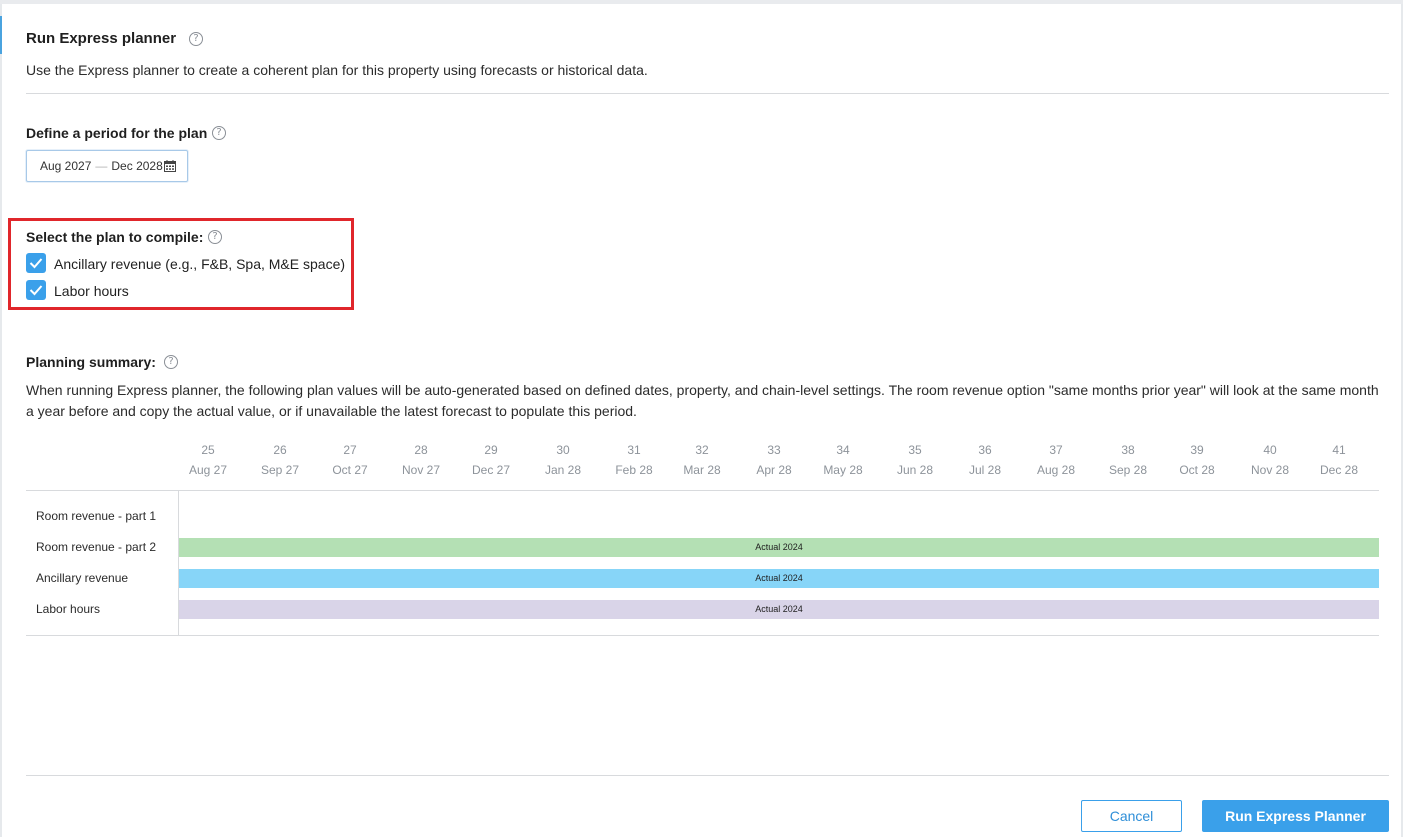 This screenshot has width=1403, height=837. What do you see at coordinates (563, 460) in the screenshot?
I see `timeline-month: 30 Jan 28` at bounding box center [563, 460].